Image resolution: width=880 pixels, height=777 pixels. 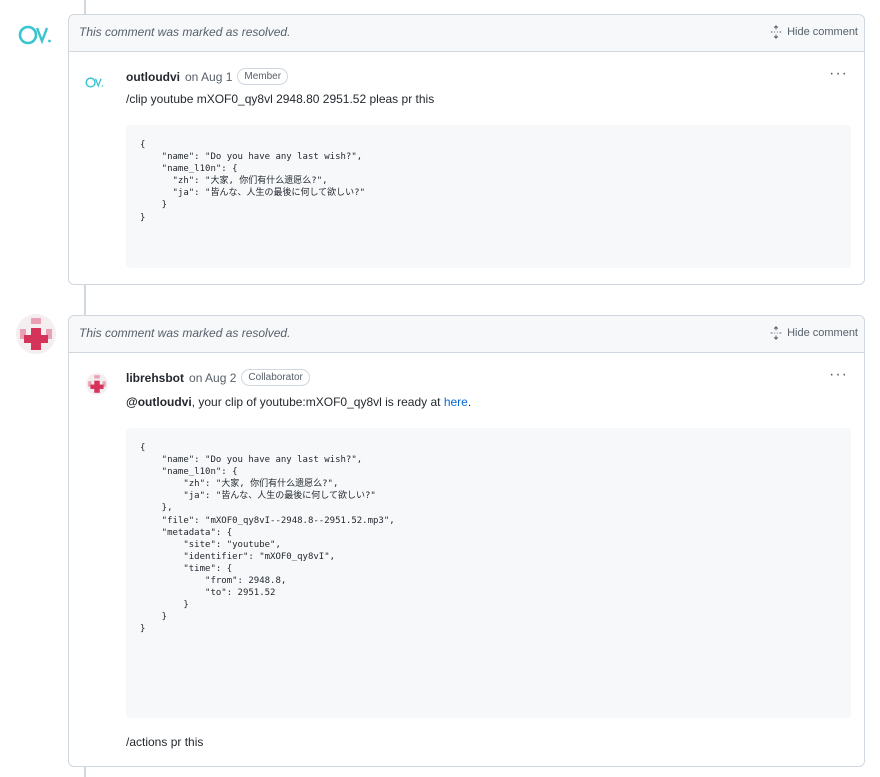 What do you see at coordinates (275, 377) in the screenshot?
I see `role-badge: Collaborator` at bounding box center [275, 377].